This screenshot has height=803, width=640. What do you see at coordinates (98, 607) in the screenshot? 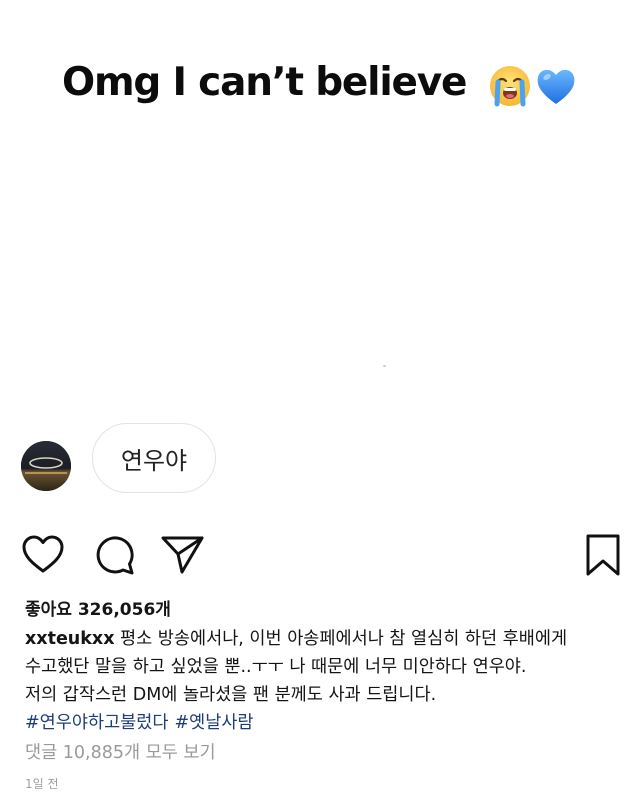
I see `likes-count: 좋아요 326,056개` at bounding box center [98, 607].